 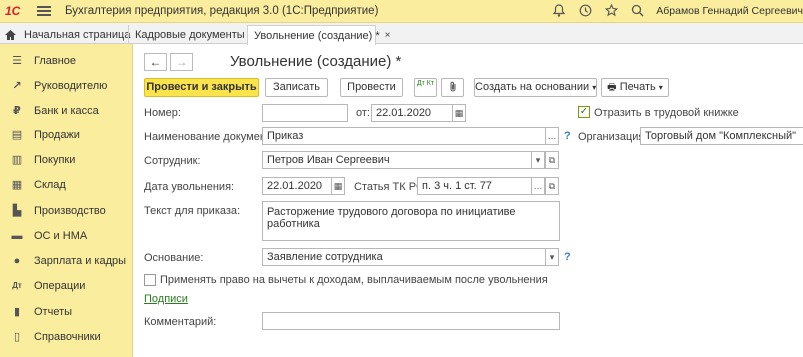 What do you see at coordinates (71, 86) in the screenshot?
I see `sidebar-item-label: Руководителю` at bounding box center [71, 86].